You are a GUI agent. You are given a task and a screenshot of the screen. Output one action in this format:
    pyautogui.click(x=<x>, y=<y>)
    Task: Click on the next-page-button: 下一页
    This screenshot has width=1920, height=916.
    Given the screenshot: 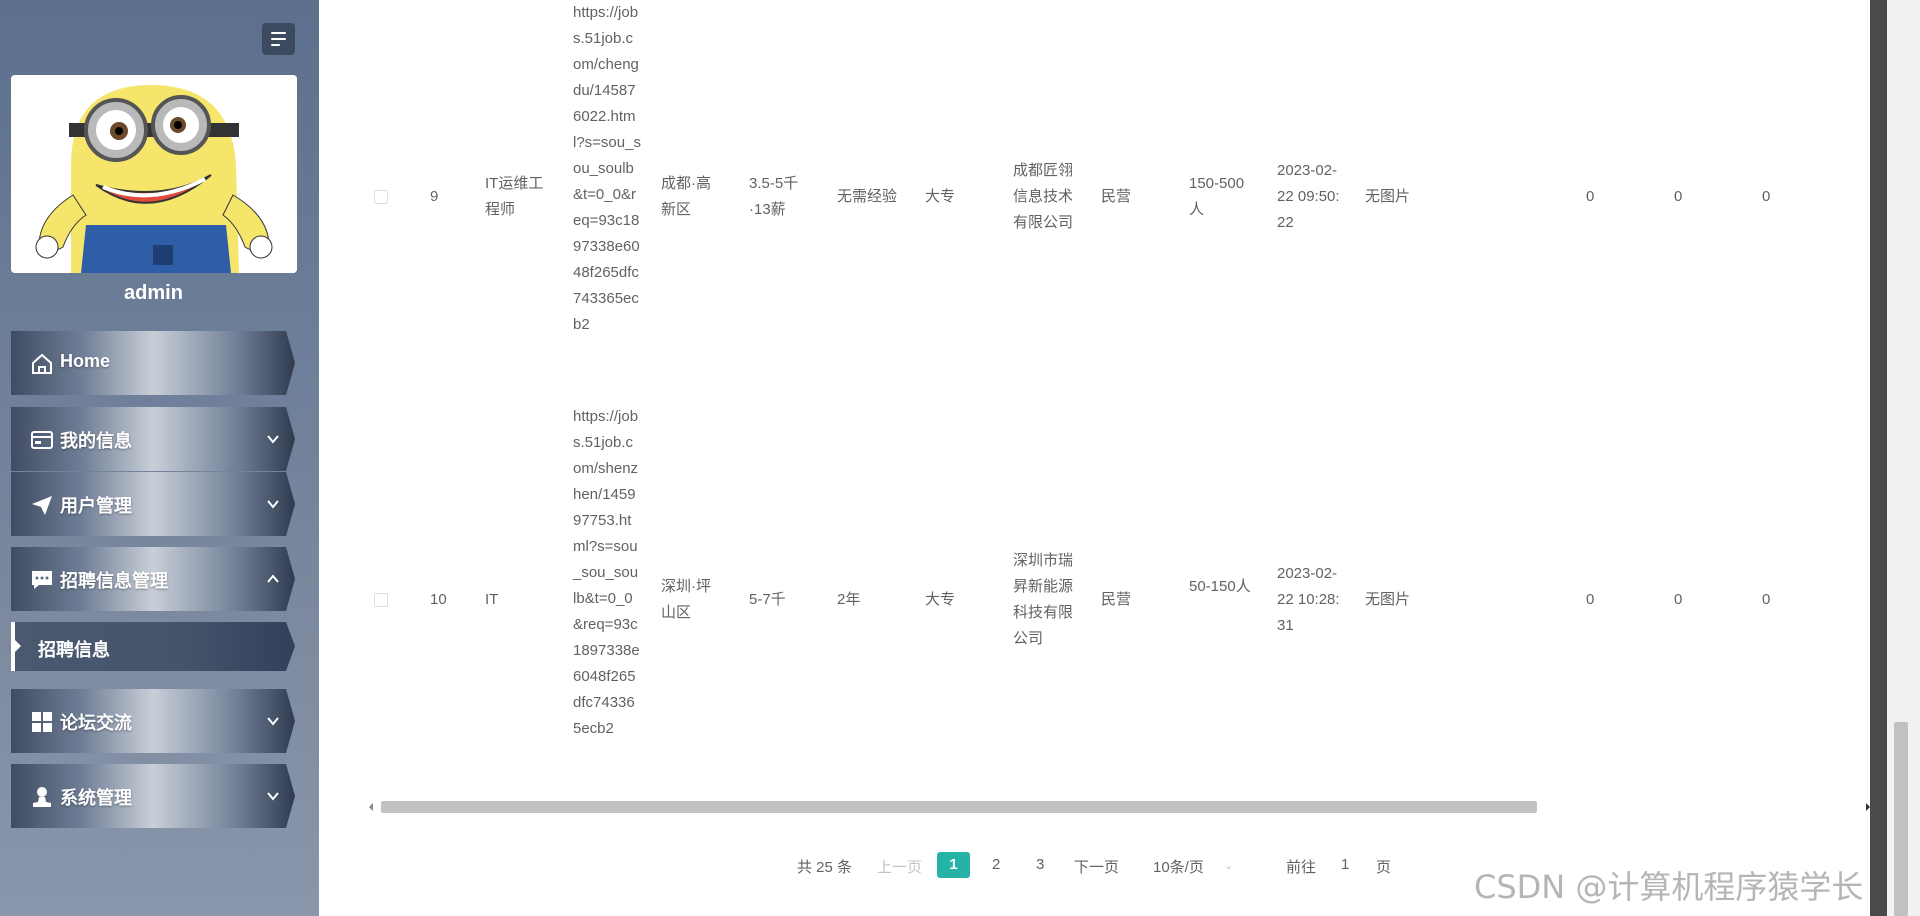 What is the action you would take?
    pyautogui.click(x=1096, y=866)
    